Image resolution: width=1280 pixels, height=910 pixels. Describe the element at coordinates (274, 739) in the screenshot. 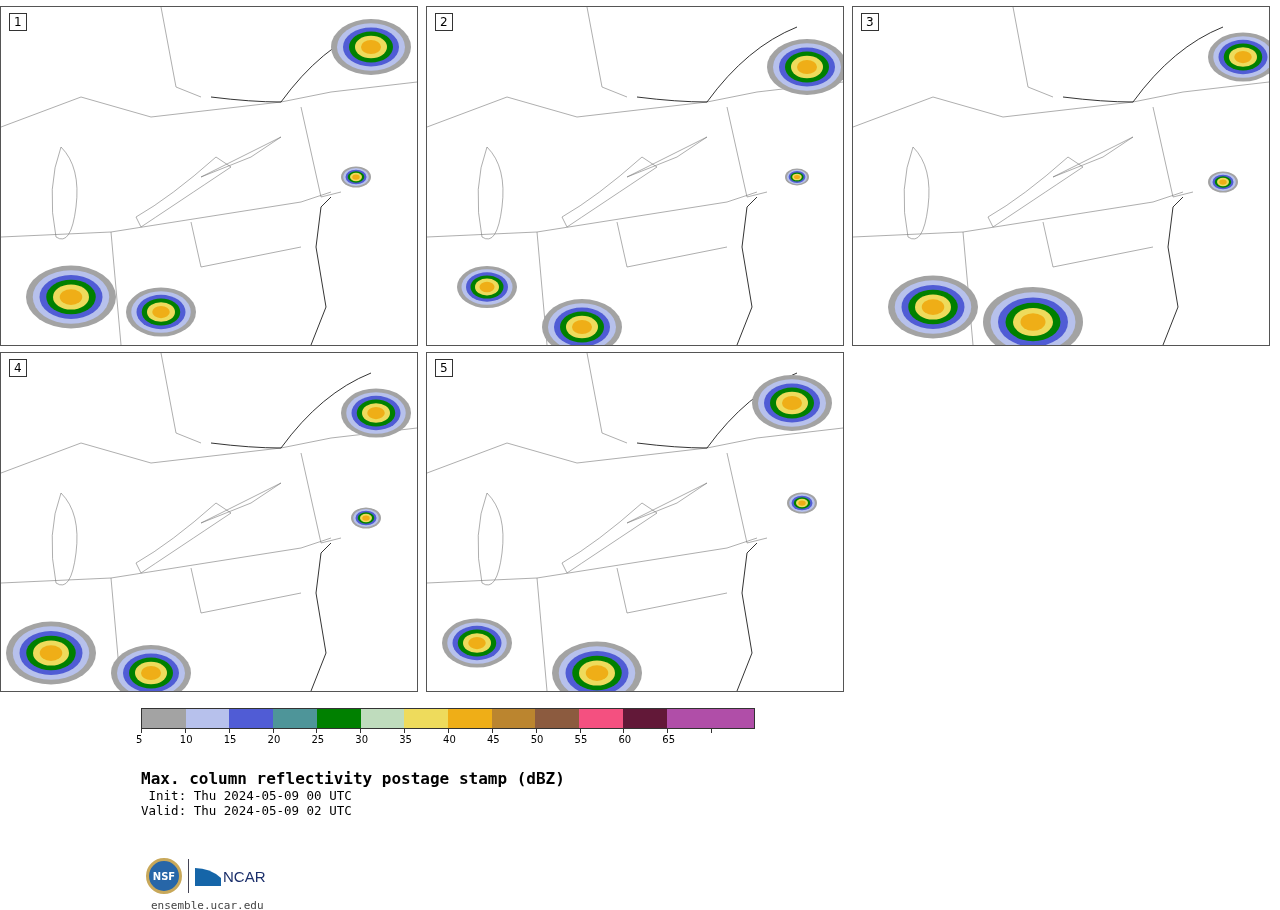

I see `tick-label: 20` at that location.